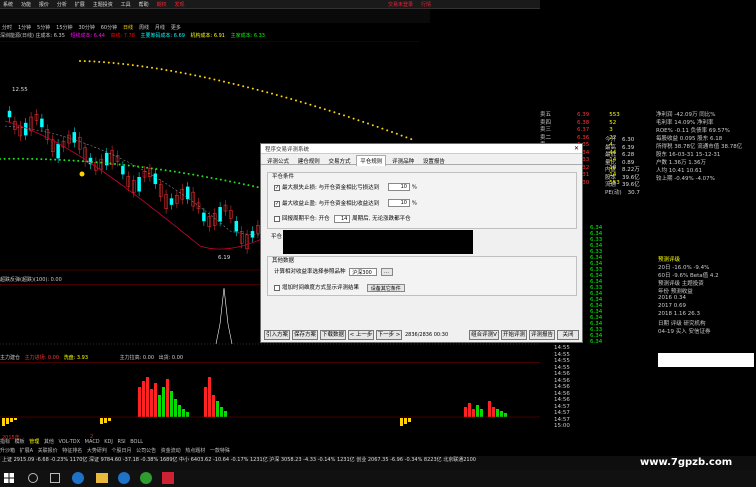  What do you see at coordinates (399, 187) in the screenshot?
I see `stoploss-input: 10` at bounding box center [399, 187].